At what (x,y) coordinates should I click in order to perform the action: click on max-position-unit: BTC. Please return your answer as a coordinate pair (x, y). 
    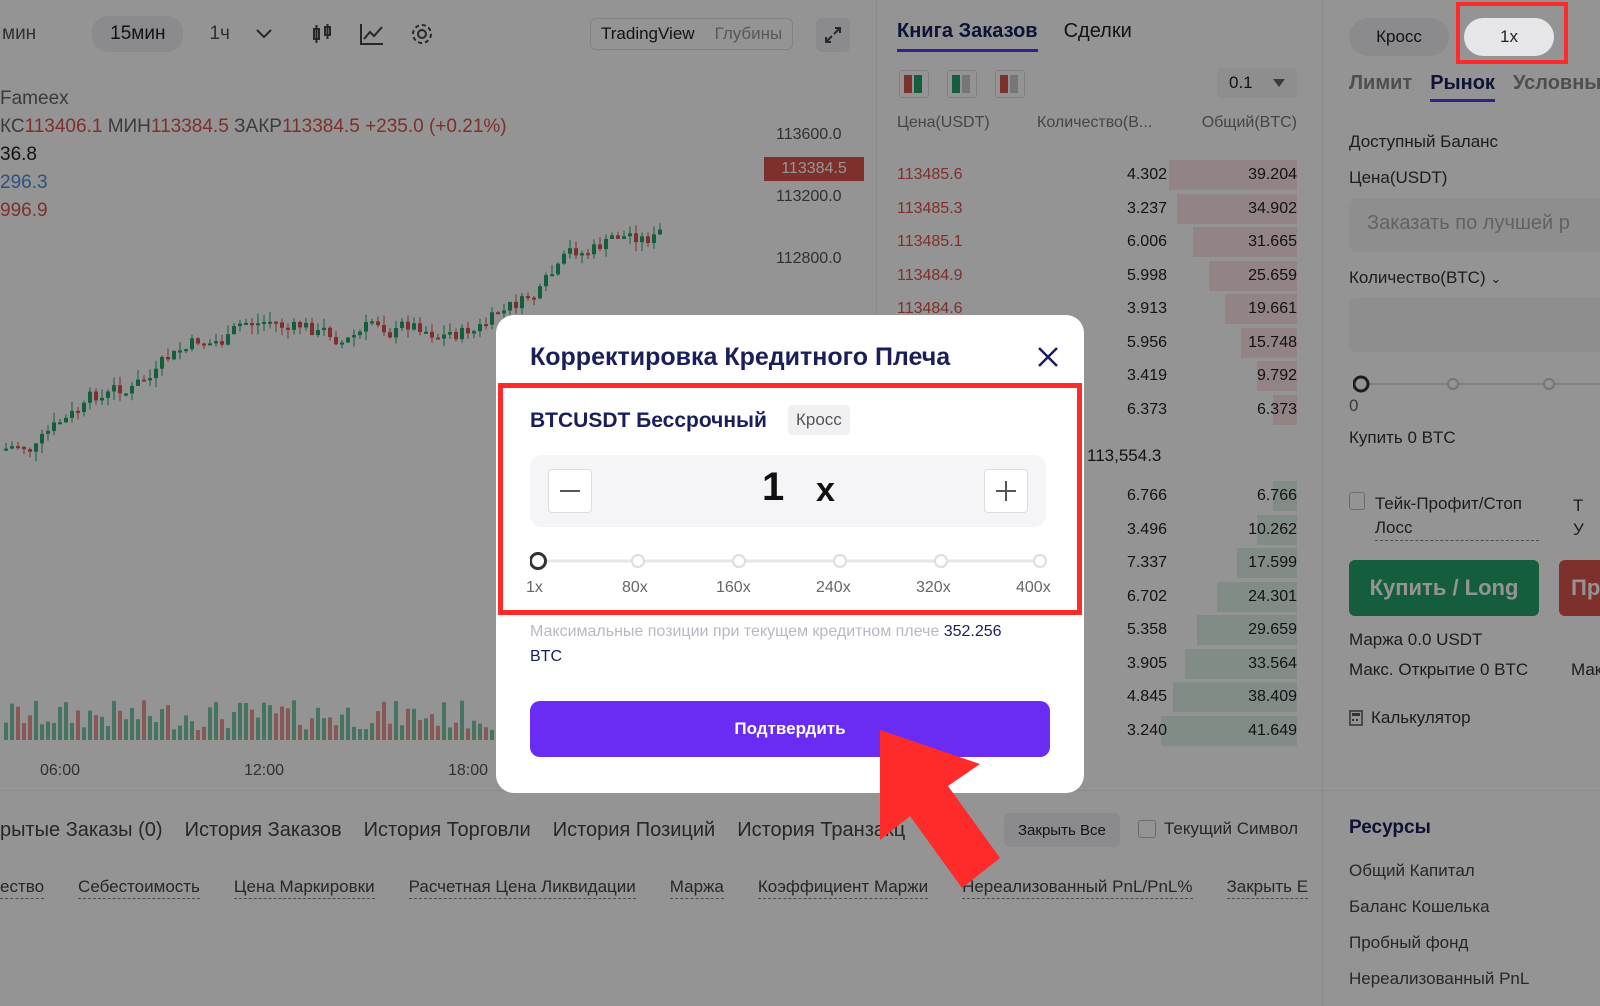
    Looking at the image, I should click on (546, 656).